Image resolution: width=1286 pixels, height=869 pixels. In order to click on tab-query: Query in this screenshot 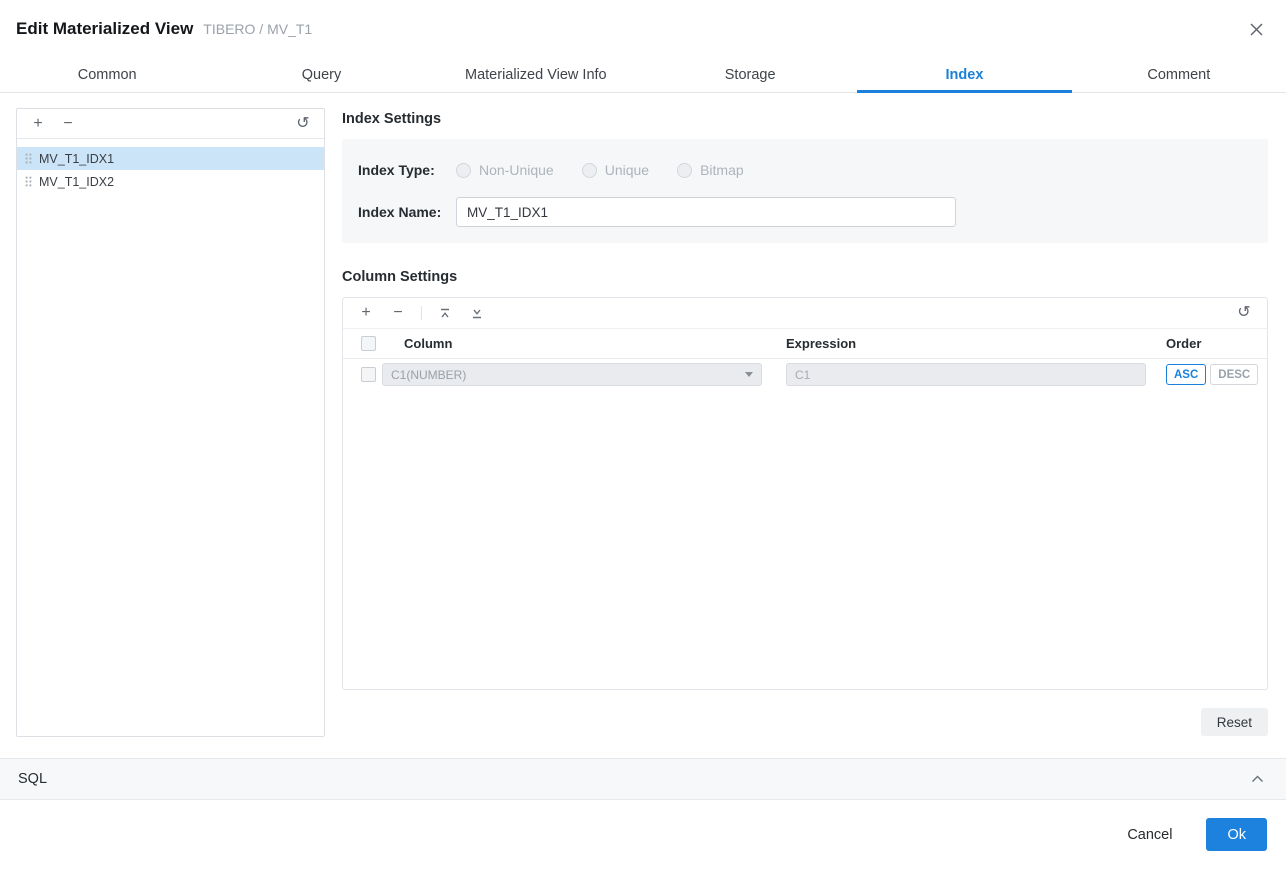, I will do `click(321, 76)`.